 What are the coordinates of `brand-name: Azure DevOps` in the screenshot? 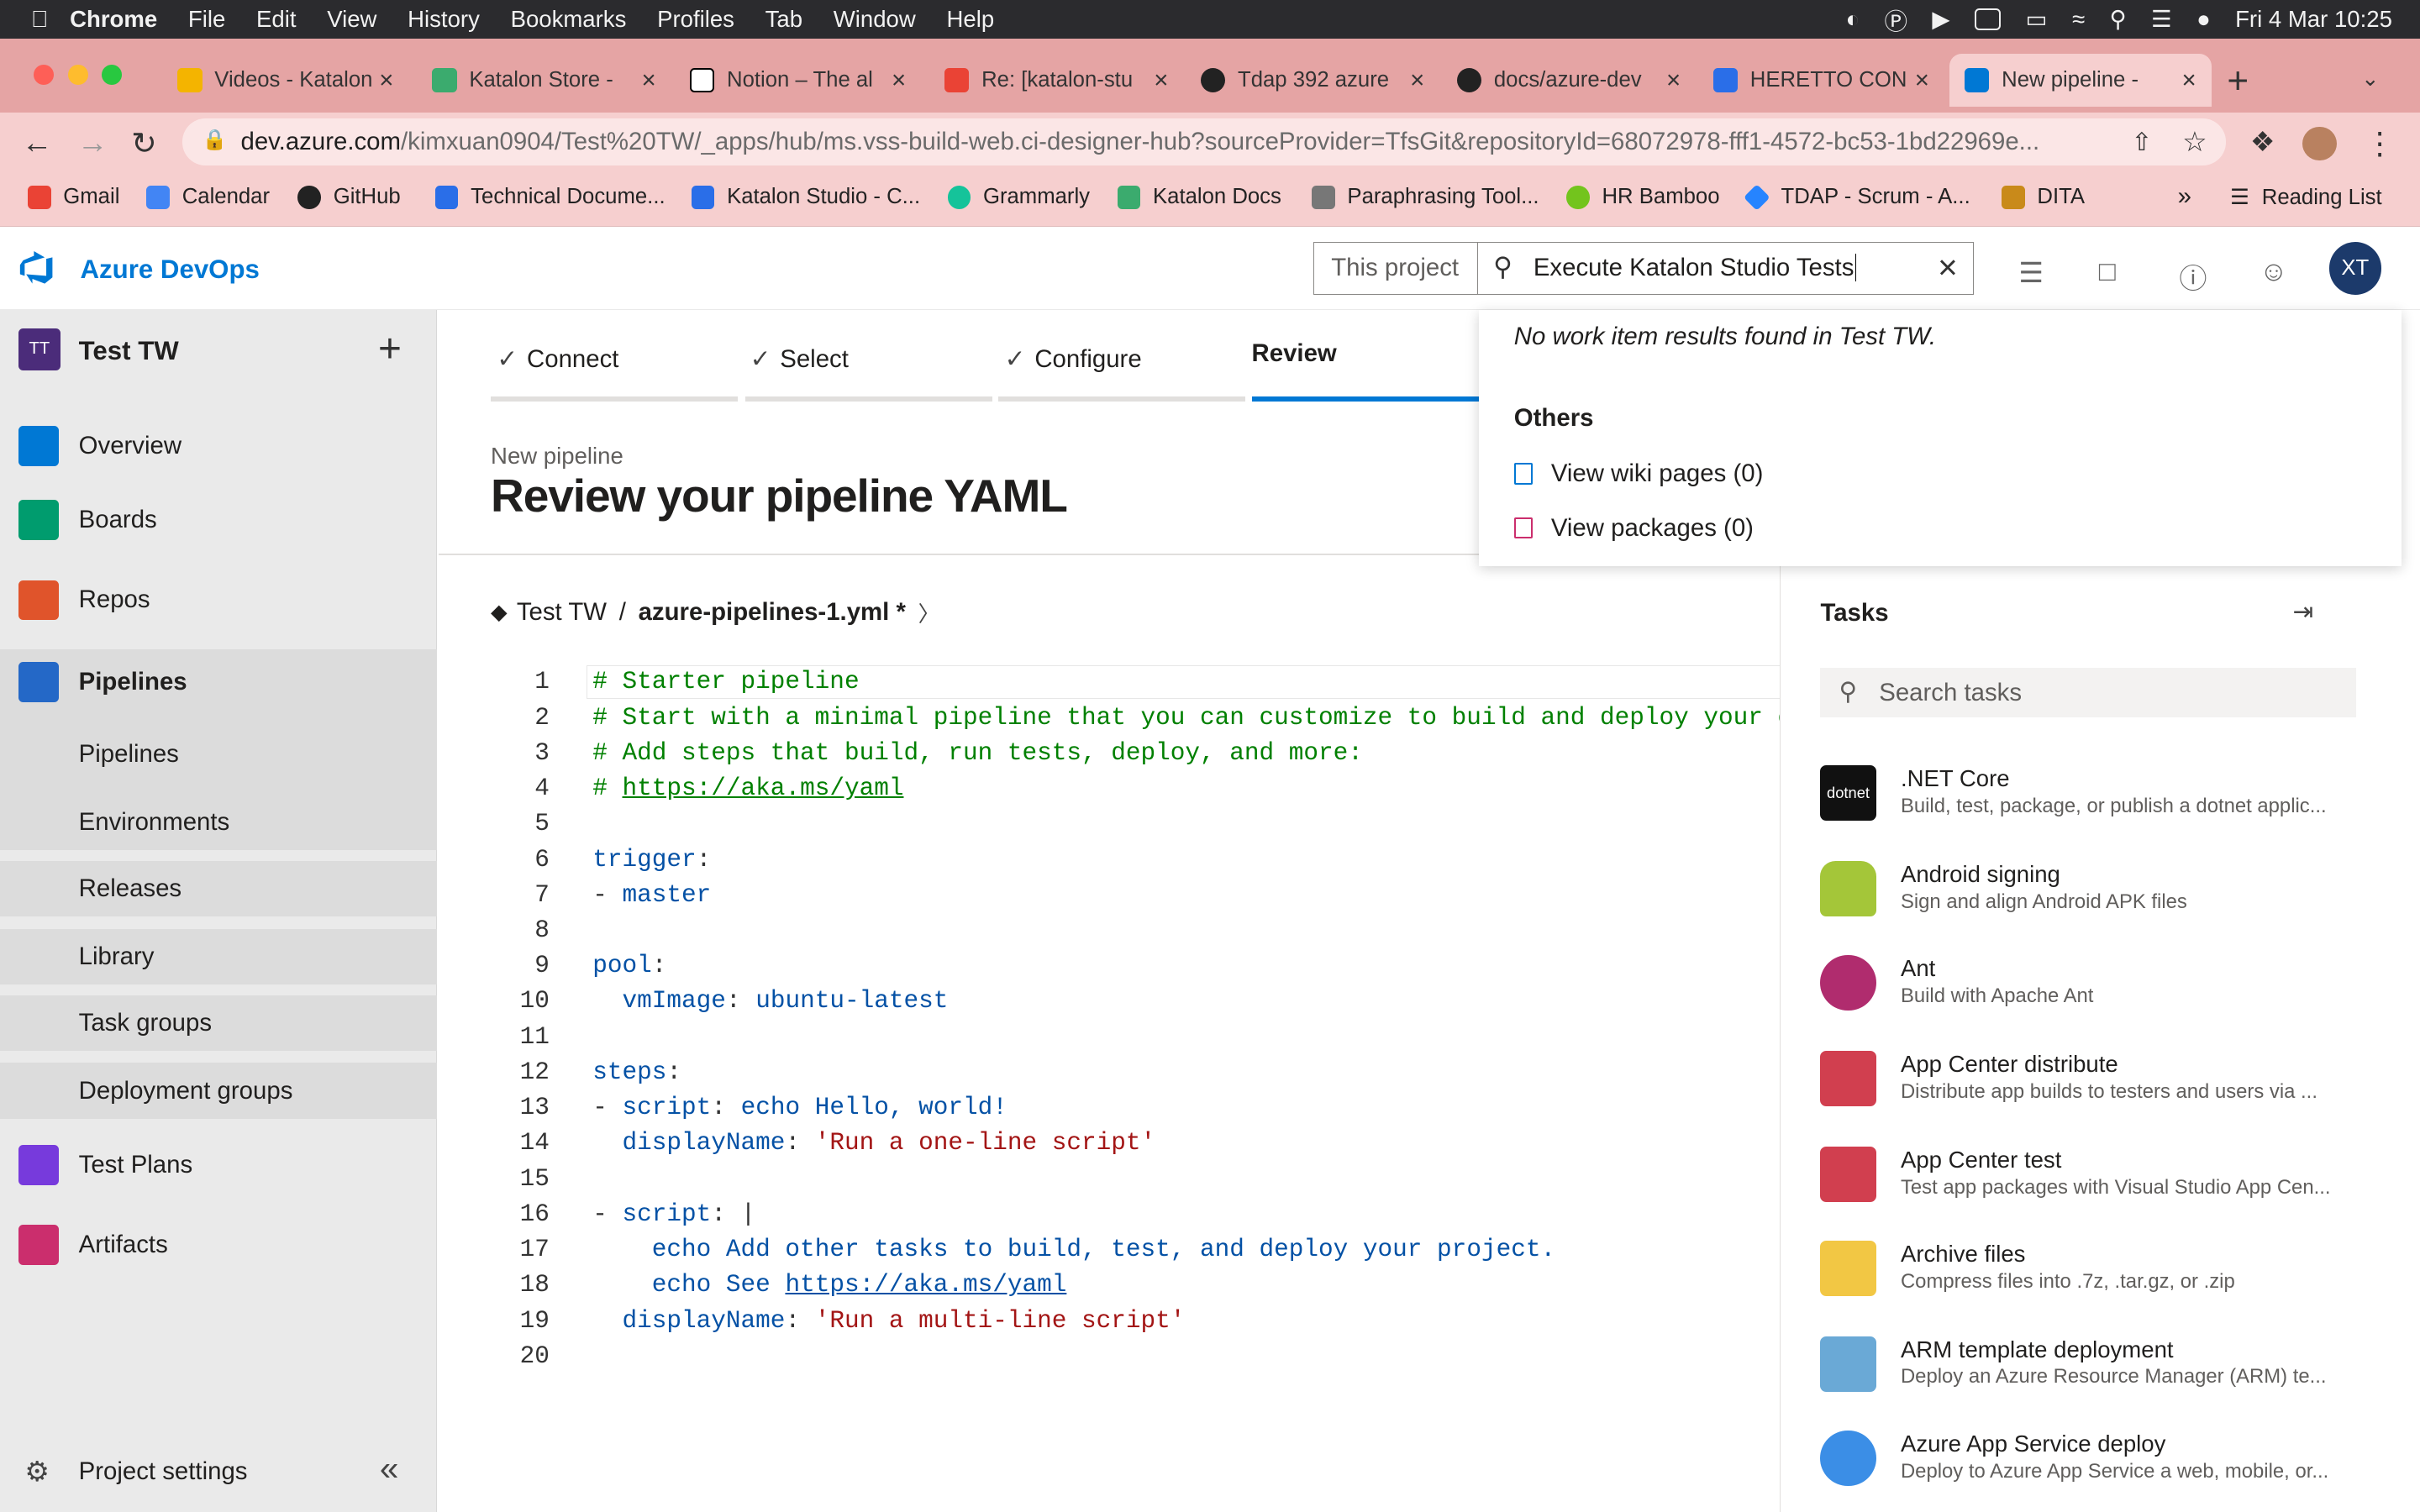 It's located at (170, 270).